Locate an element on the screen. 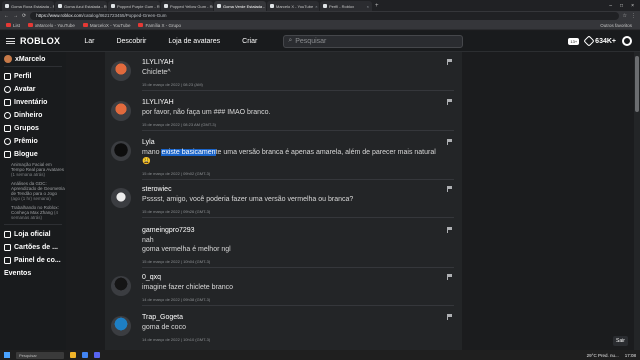 The height and width of the screenshot is (360, 640). comment-username: sterowiec is located at coordinates (157, 189).